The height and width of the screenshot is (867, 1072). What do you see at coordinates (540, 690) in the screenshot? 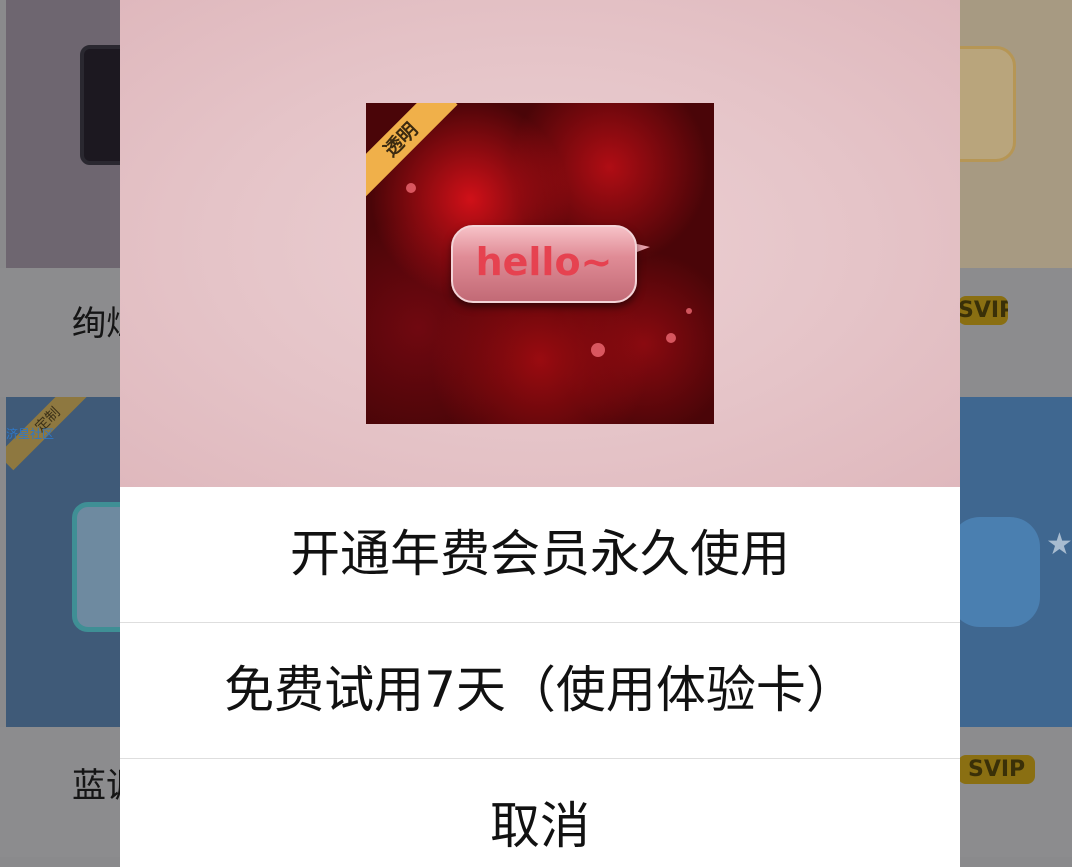
I see `free-trial-button: 免费试用7天（使用体验卡）` at bounding box center [540, 690].